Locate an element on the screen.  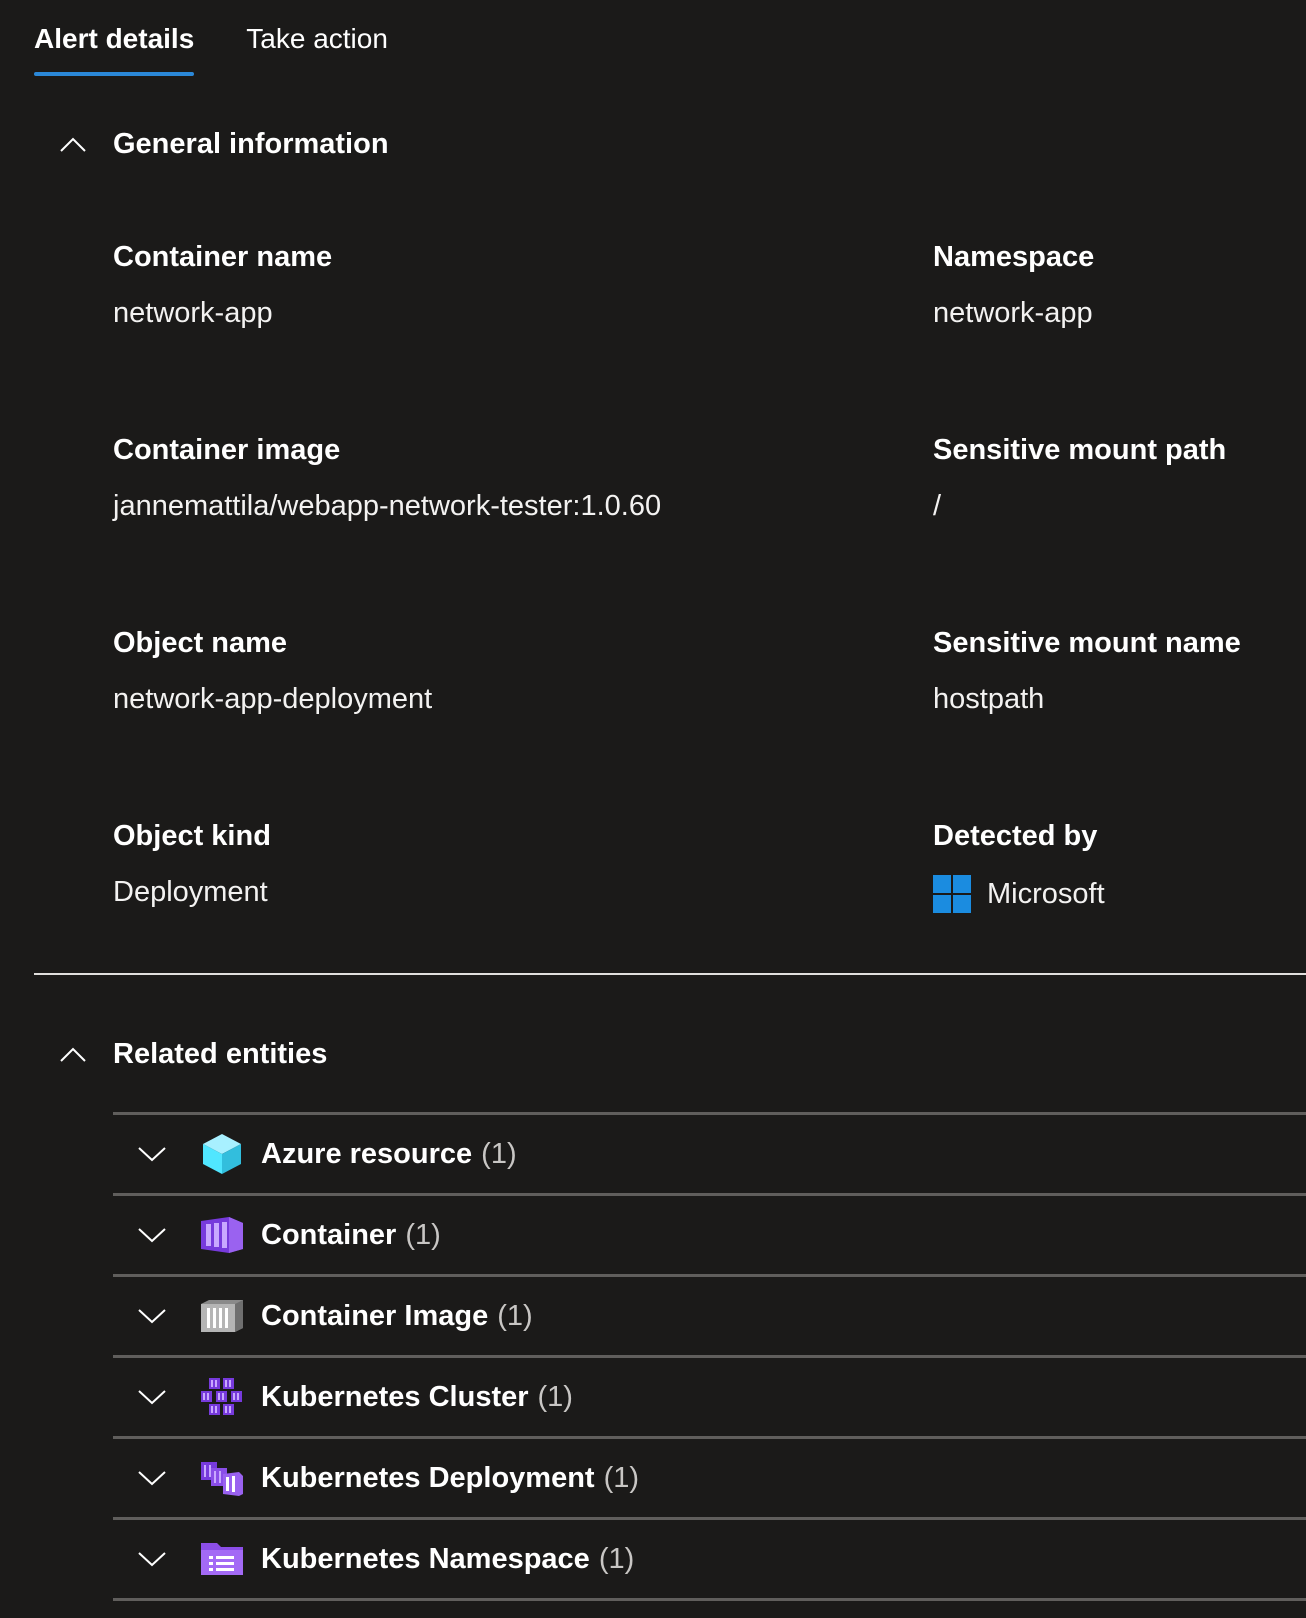
general-information-header: General information is located at coordinates (223, 144).